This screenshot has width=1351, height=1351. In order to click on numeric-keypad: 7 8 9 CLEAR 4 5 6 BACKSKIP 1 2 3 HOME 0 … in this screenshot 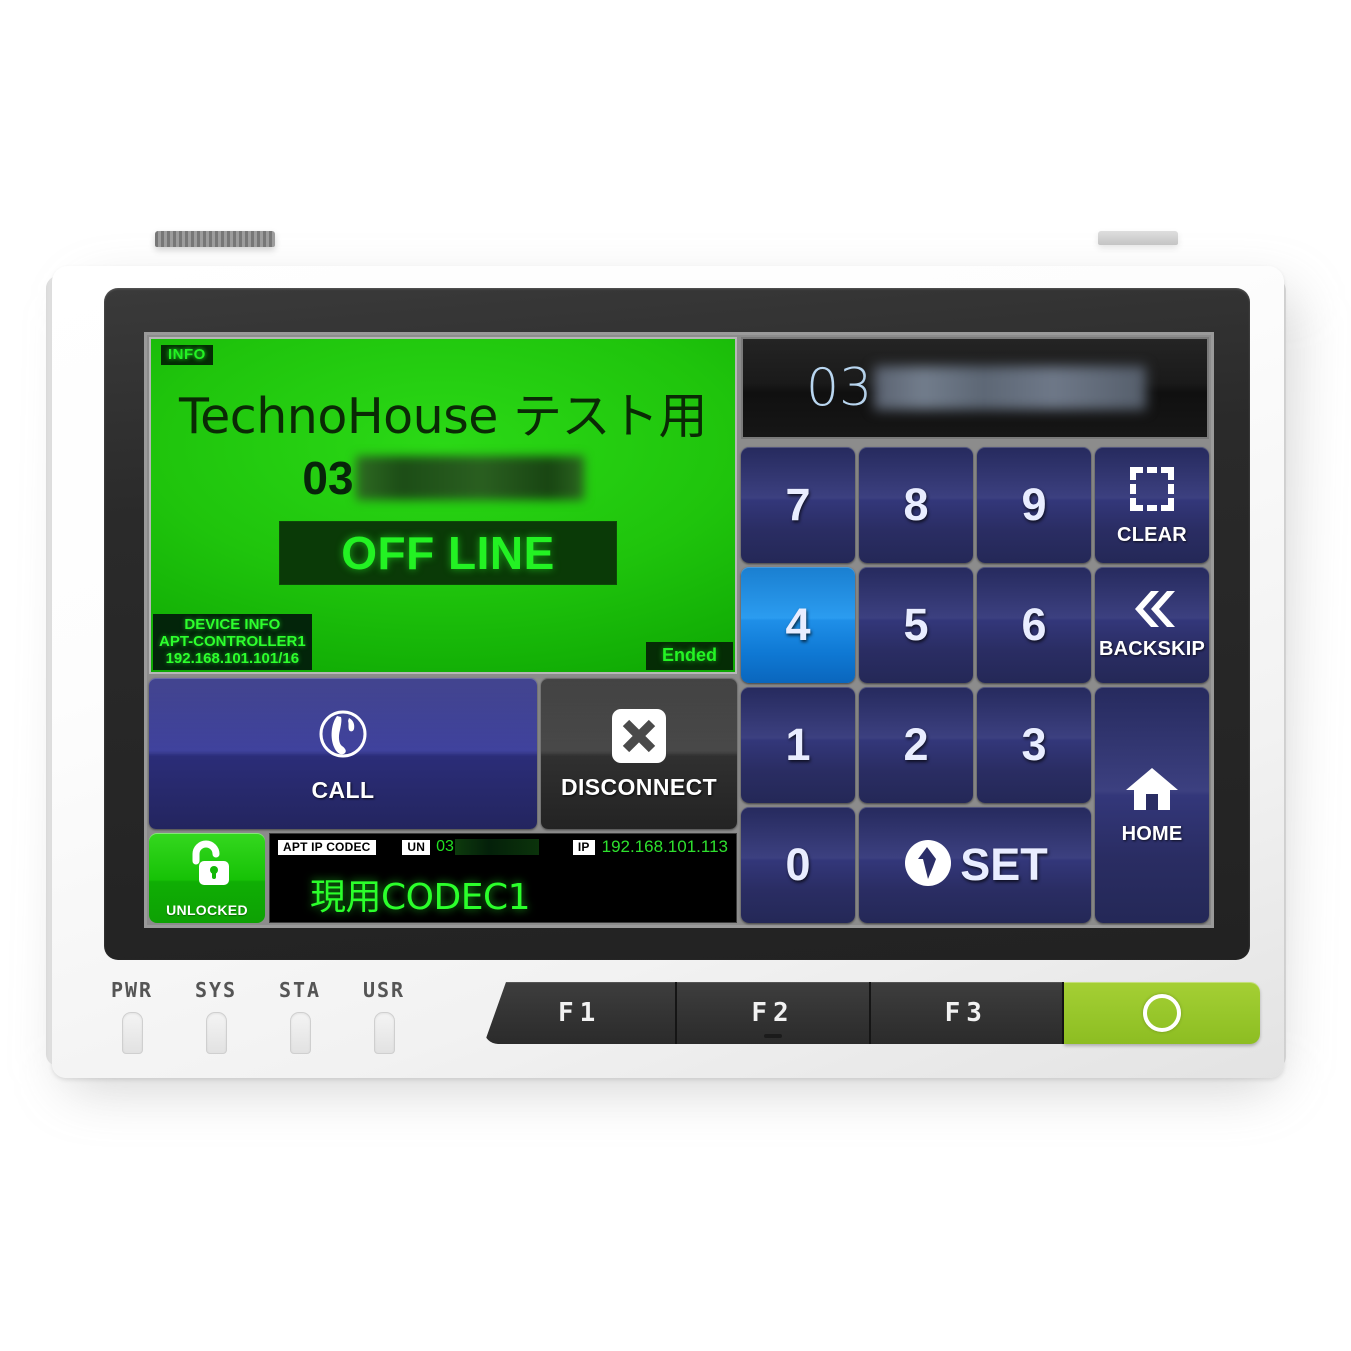, I will do `click(975, 683)`.